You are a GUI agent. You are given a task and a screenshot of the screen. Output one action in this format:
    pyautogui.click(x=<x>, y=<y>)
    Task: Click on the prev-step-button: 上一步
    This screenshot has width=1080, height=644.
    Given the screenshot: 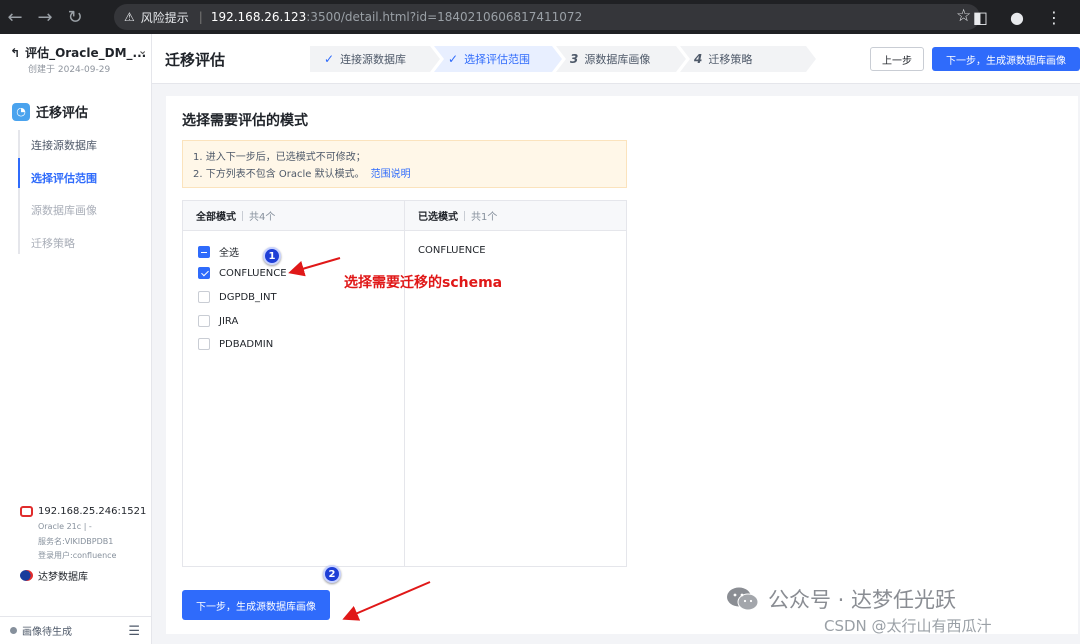 What is the action you would take?
    pyautogui.click(x=897, y=59)
    